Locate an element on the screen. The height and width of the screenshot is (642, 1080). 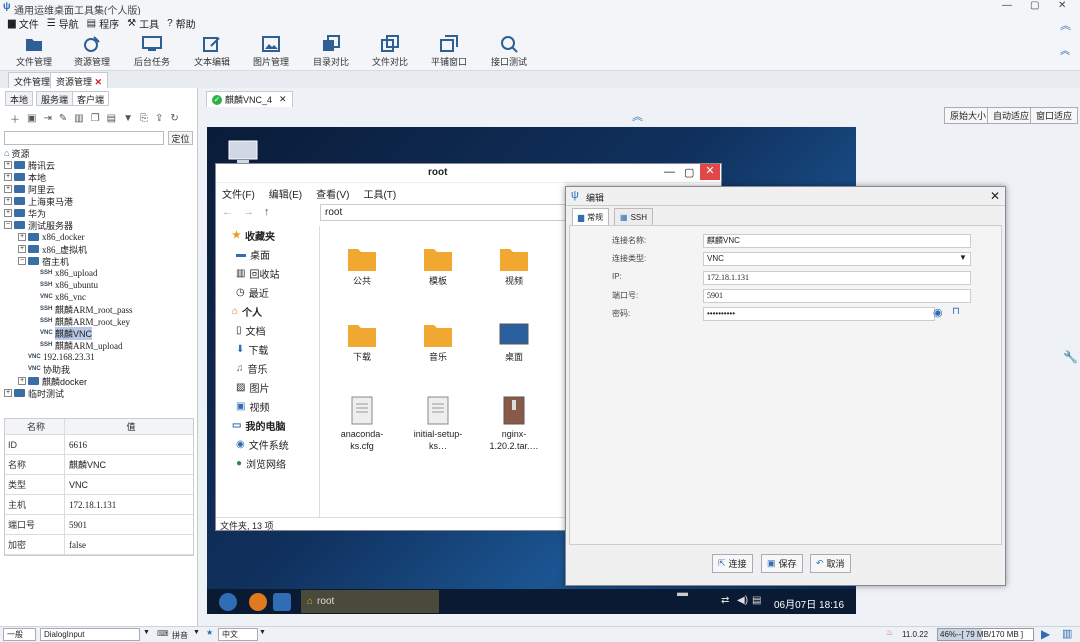
path-bar: root is located at coordinates (443, 212).